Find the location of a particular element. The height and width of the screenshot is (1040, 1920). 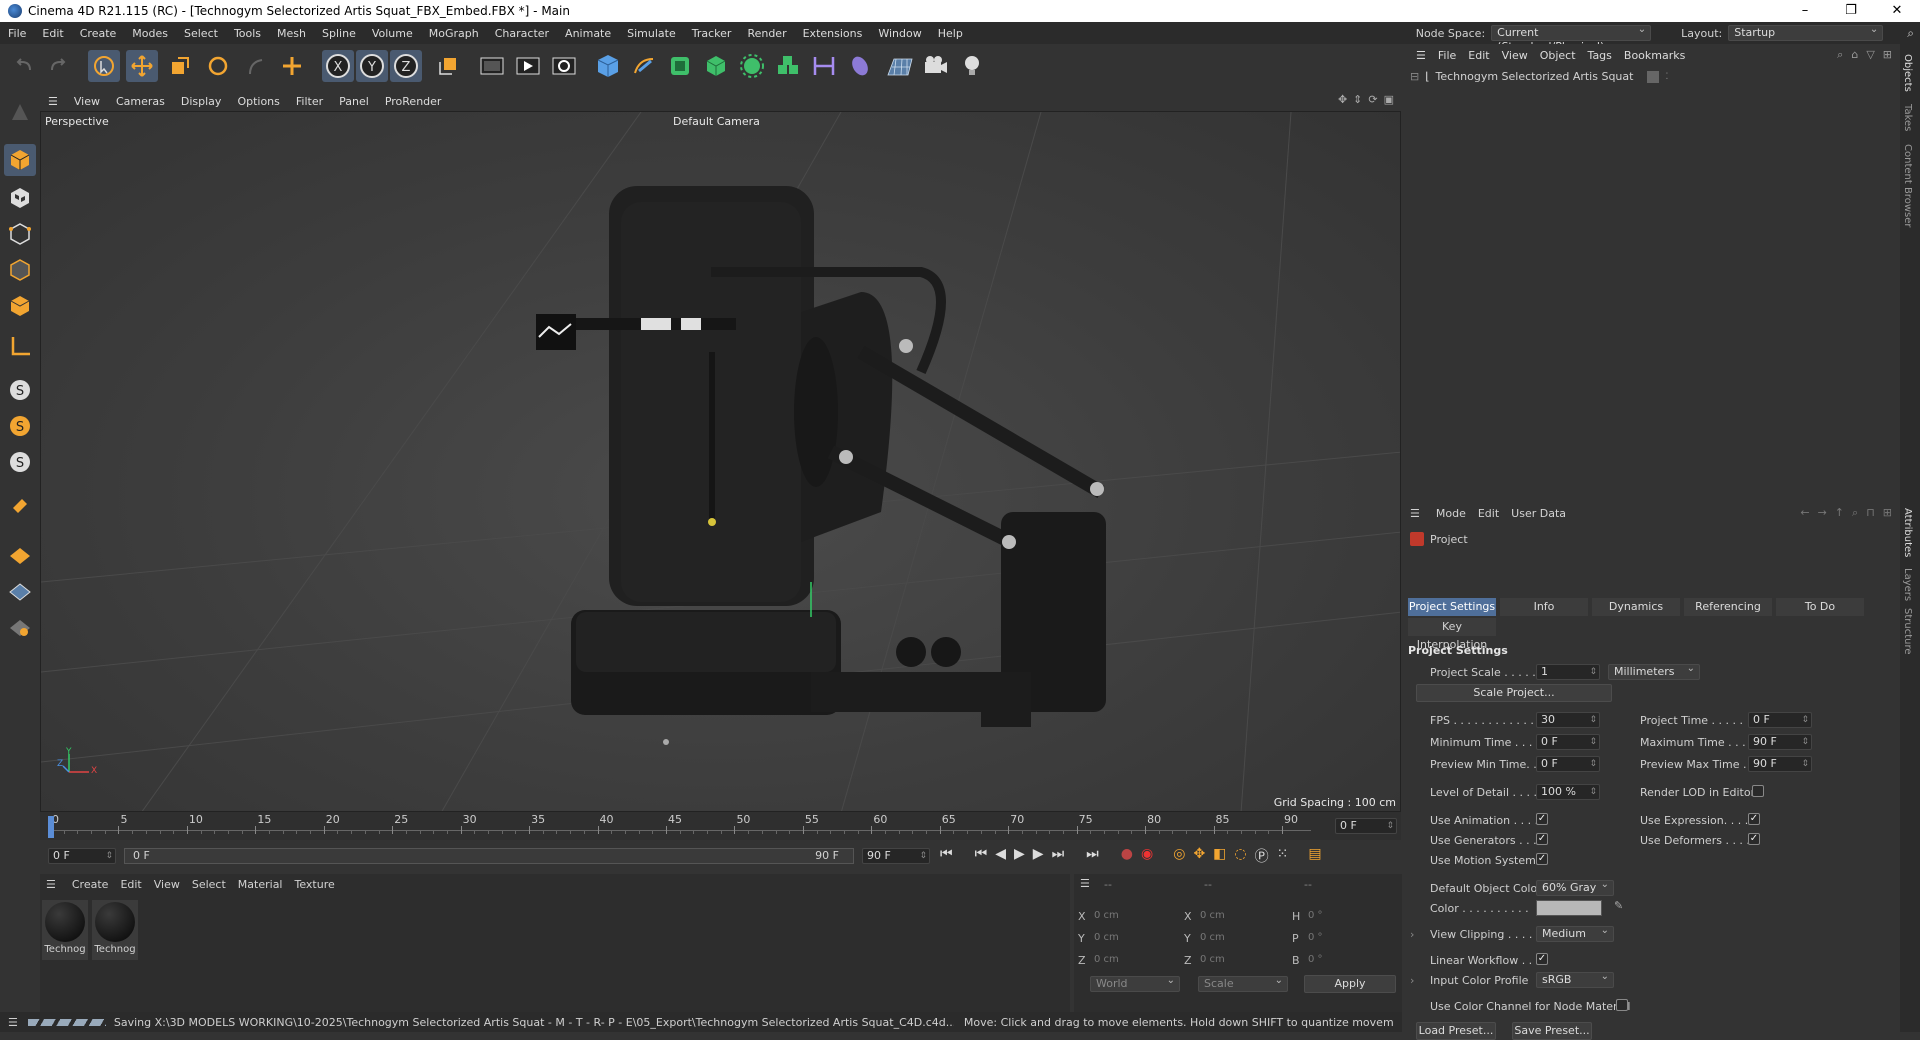

magnet-tool-icon is located at coordinates (20, 506).